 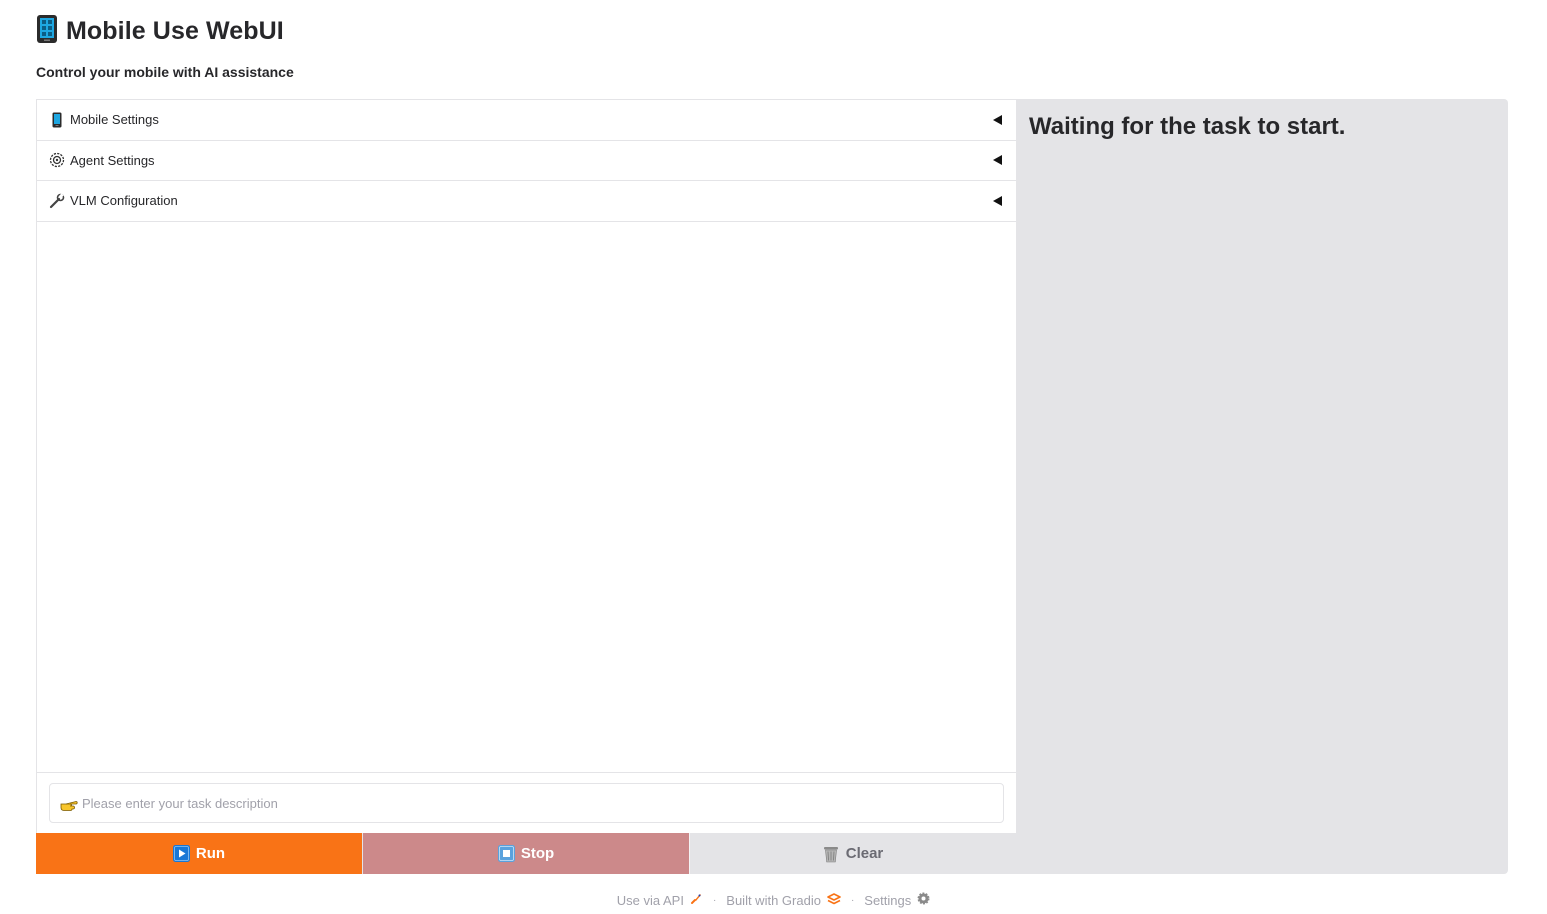 I want to click on action-buttons: Run Stop Clear, so click(x=526, y=853).